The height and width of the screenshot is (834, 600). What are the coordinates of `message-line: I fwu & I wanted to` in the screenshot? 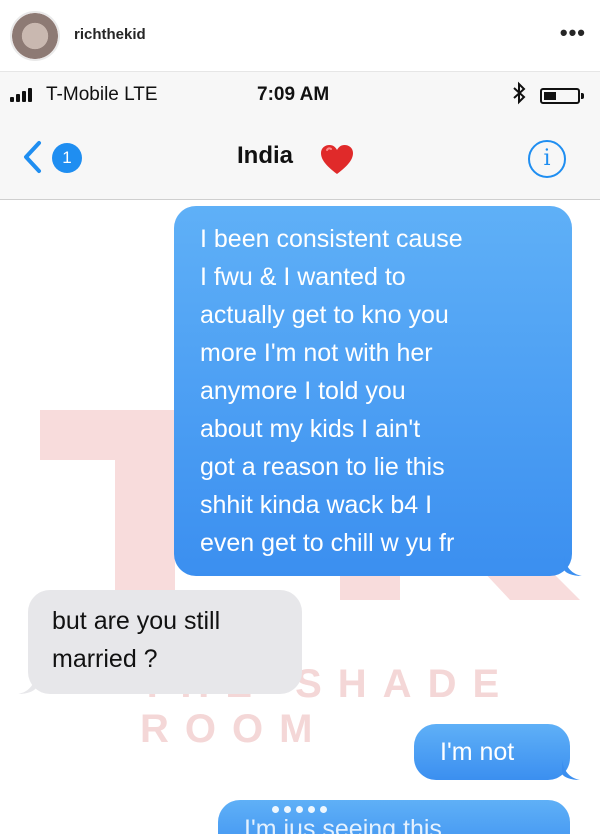 It's located at (303, 277).